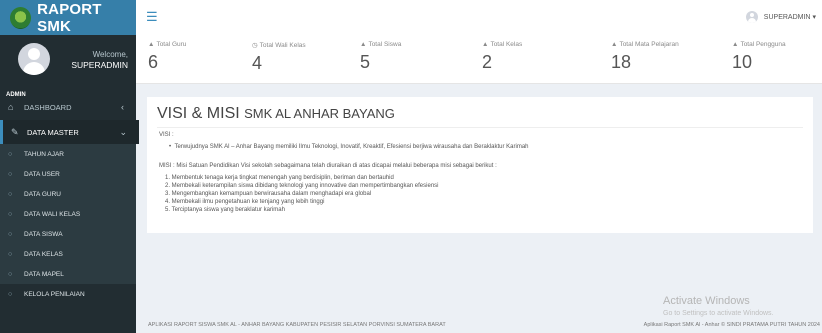  I want to click on submenu-item-label: DATA USER, so click(42, 174).